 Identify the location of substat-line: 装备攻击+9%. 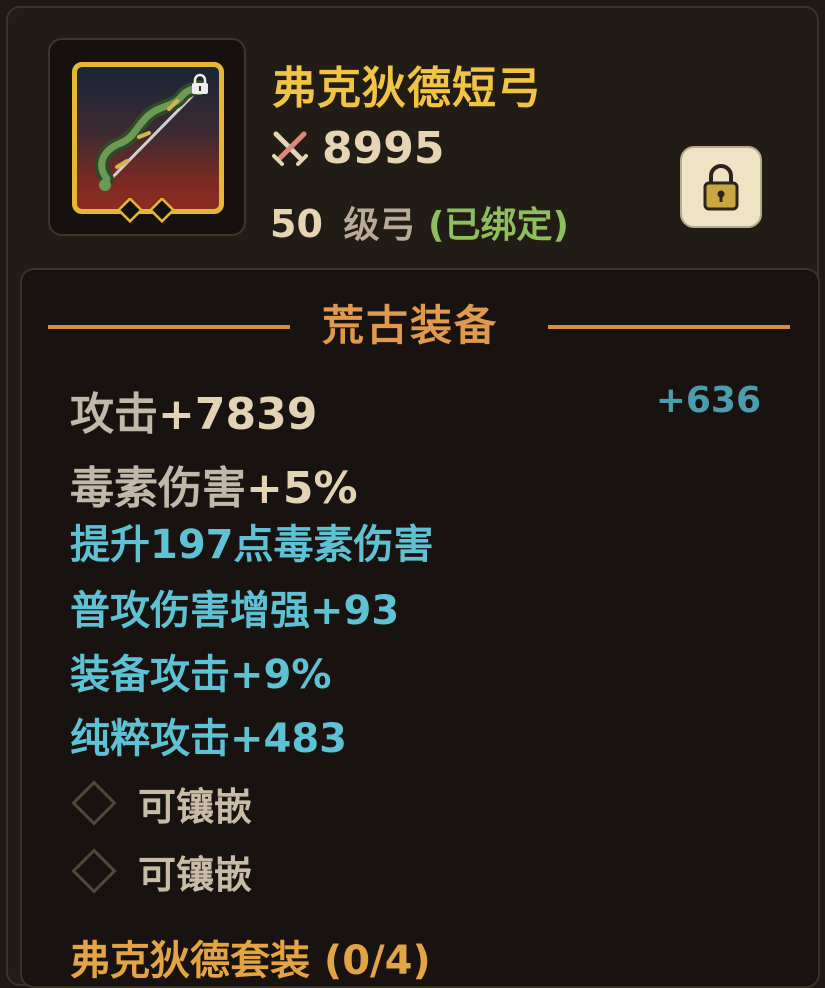
(201, 675).